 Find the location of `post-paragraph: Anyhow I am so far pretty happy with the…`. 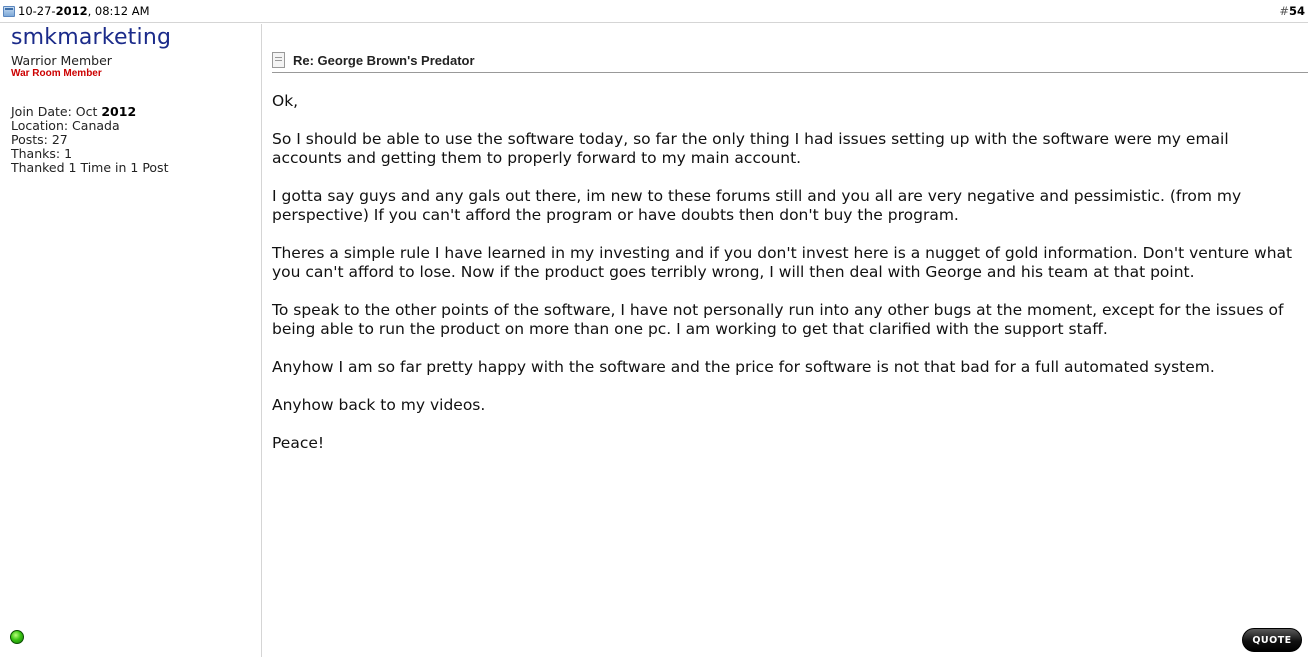

post-paragraph: Anyhow I am so far pretty happy with the… is located at coordinates (743, 367).